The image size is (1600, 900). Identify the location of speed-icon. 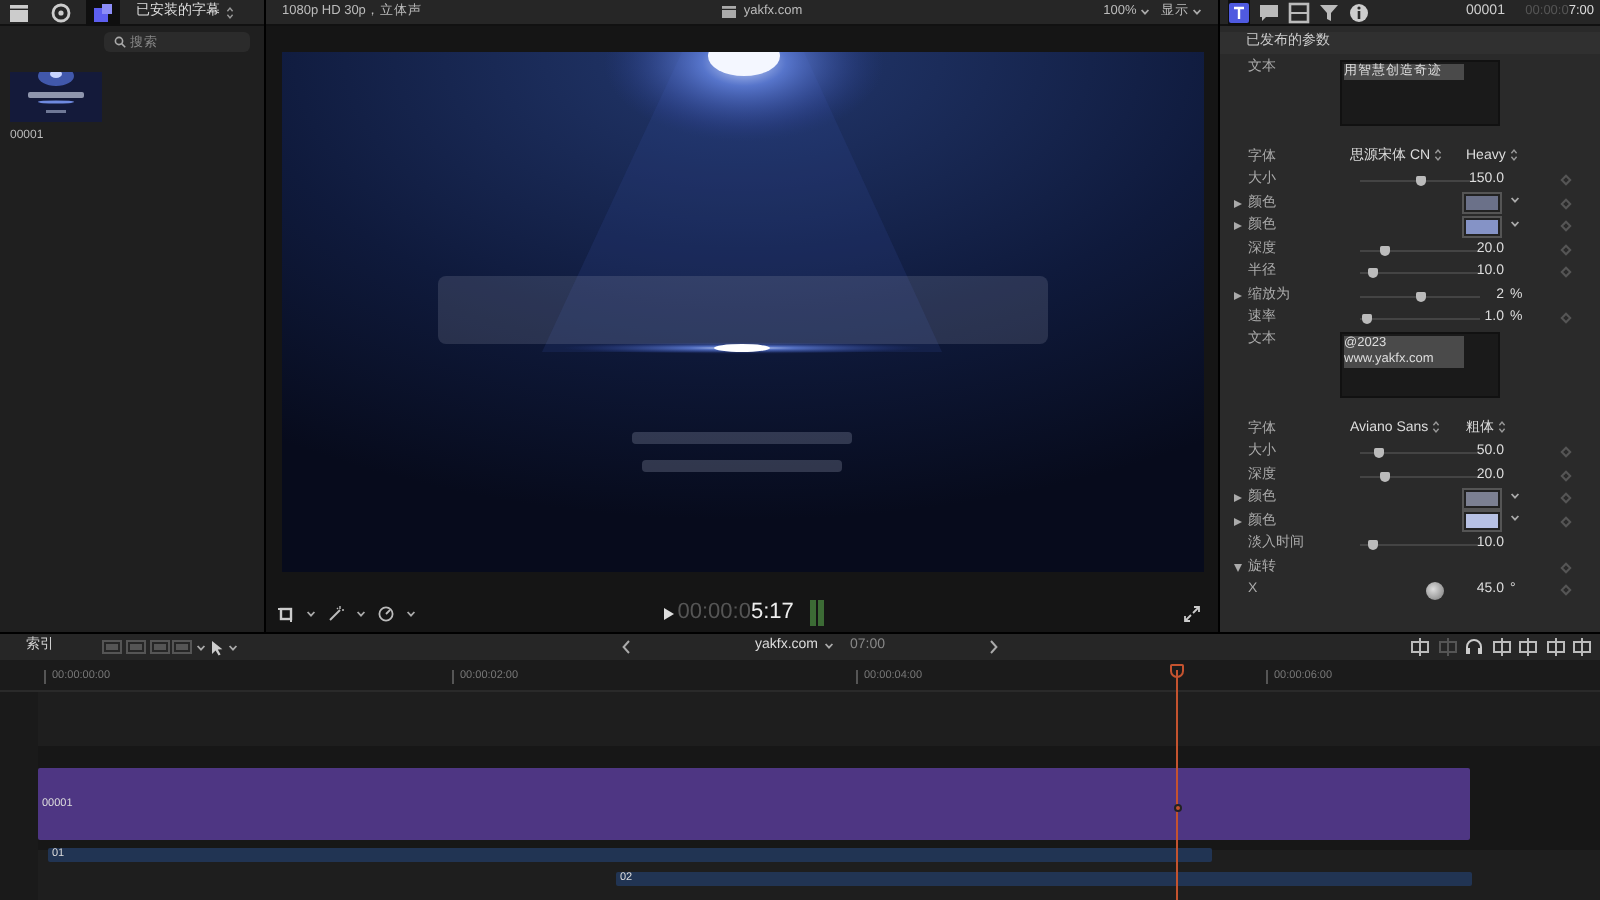
(386, 613).